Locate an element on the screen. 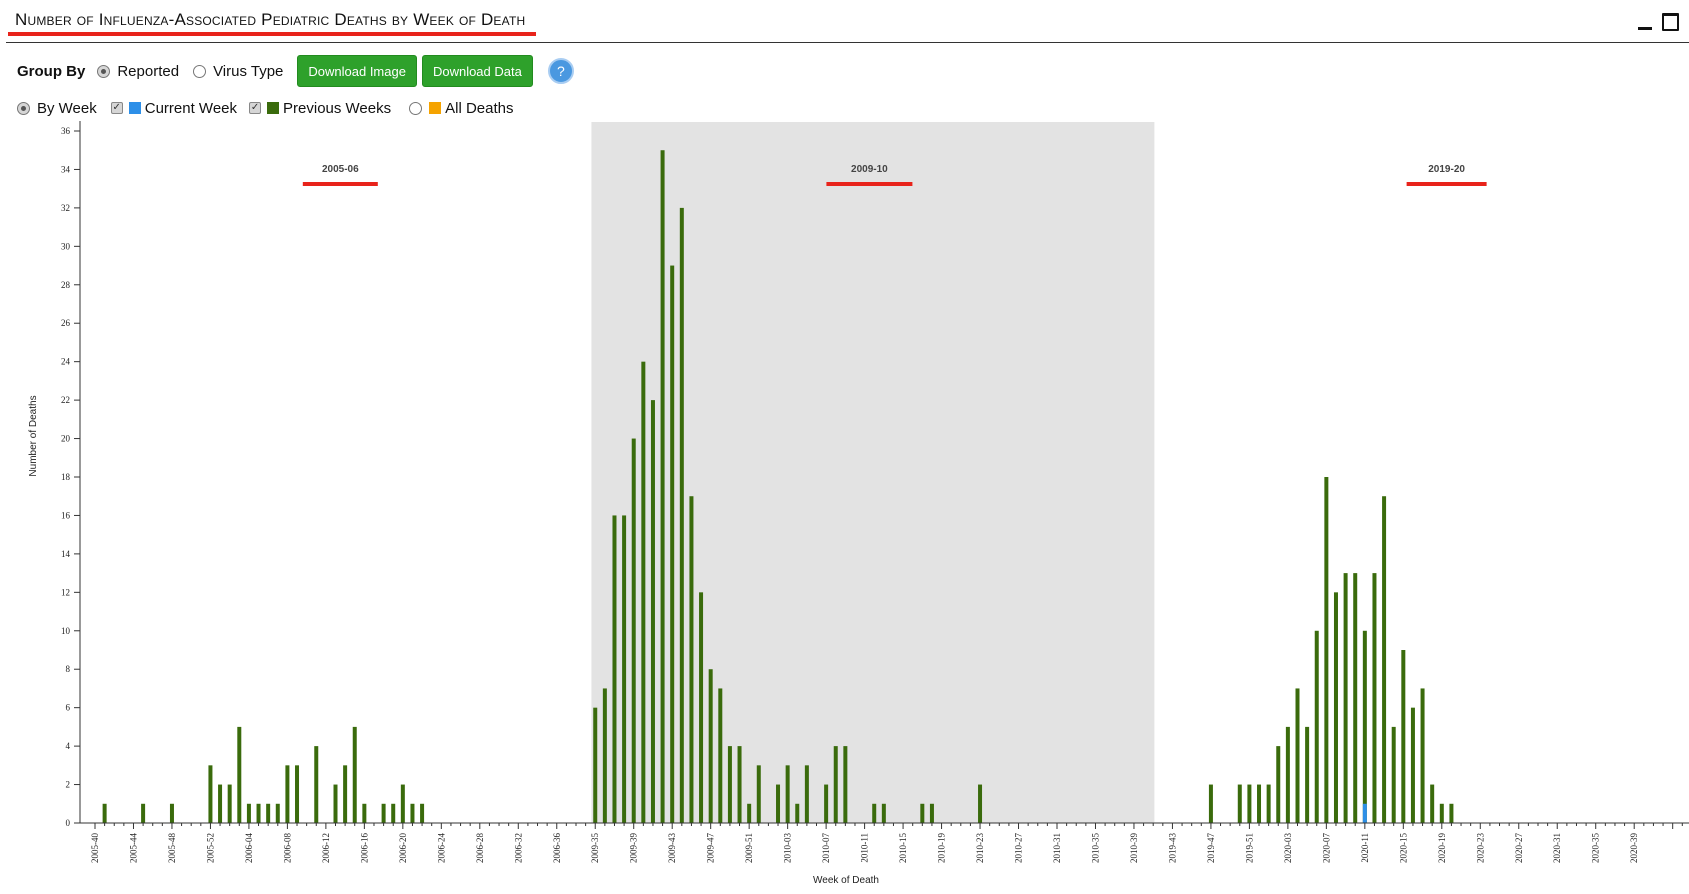 The image size is (1689, 894). virus-type-radio is located at coordinates (200, 71).